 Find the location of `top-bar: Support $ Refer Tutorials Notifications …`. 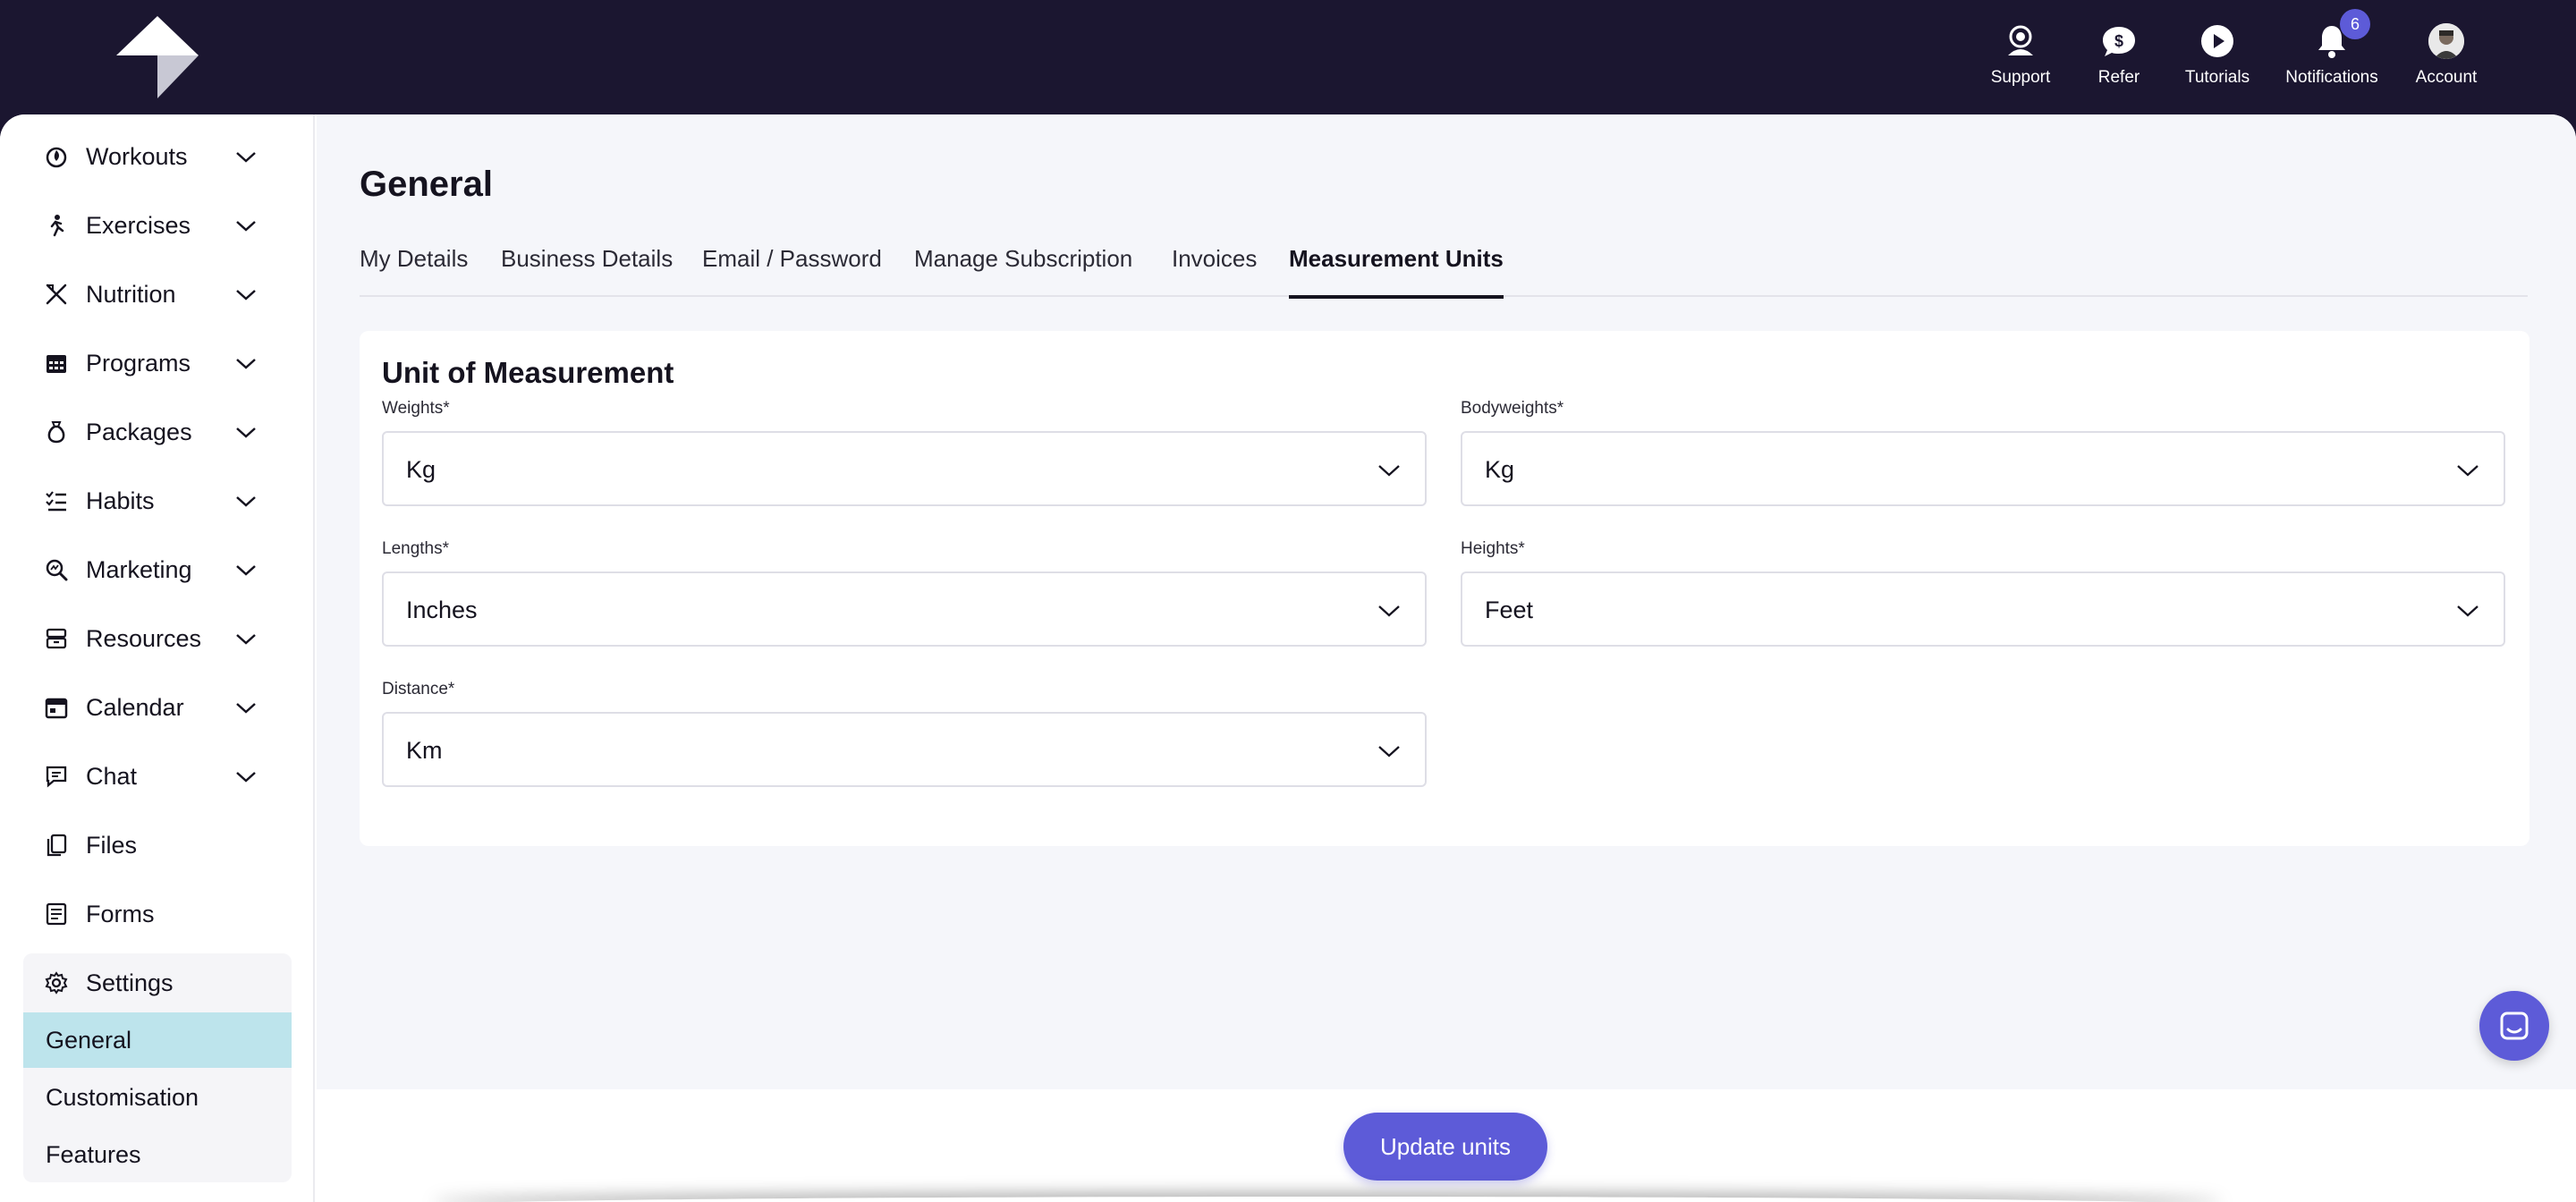

top-bar: Support $ Refer Tutorials Notifications … is located at coordinates (1288, 57).